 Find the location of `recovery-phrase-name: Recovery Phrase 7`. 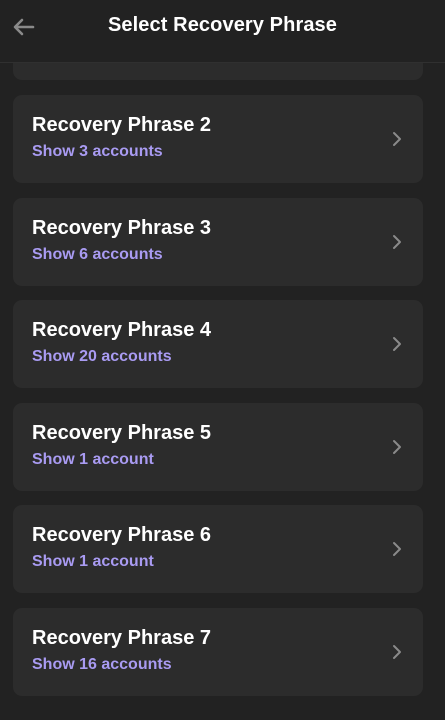

recovery-phrase-name: Recovery Phrase 7 is located at coordinates (122, 638).